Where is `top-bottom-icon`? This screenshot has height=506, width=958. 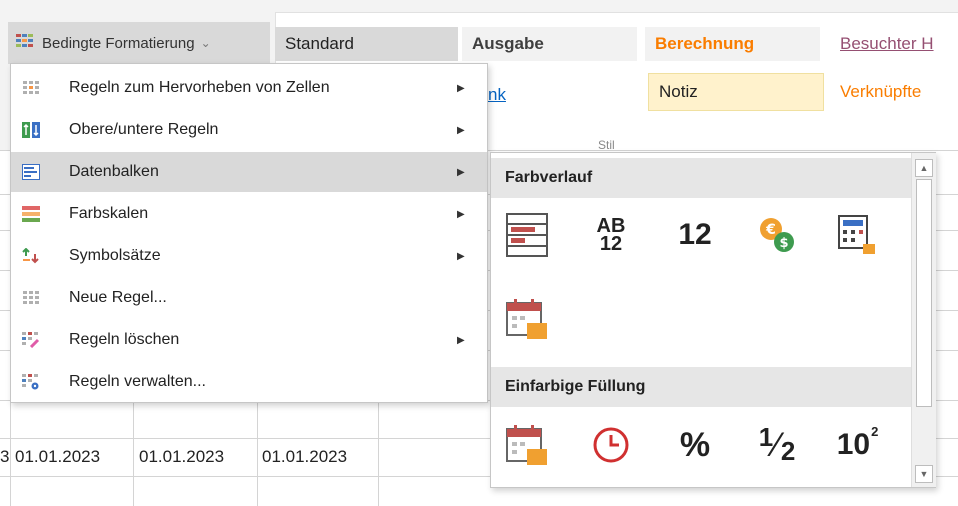 top-bottom-icon is located at coordinates (31, 130).